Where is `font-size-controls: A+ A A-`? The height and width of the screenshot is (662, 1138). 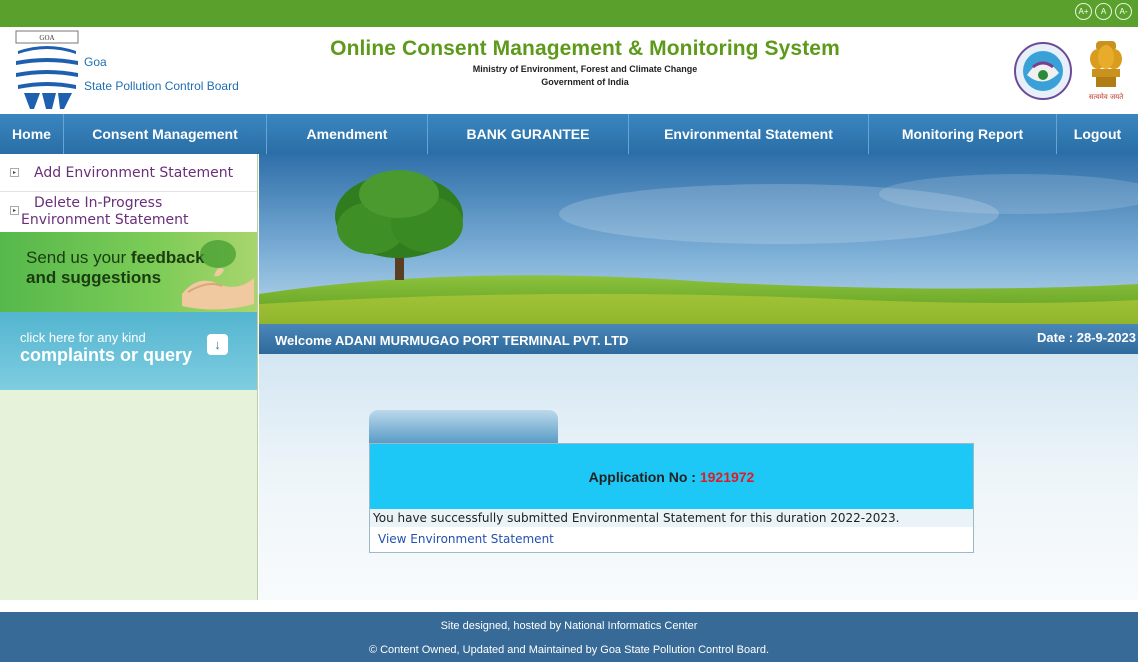
font-size-controls: A+ A A- is located at coordinates (1103, 11).